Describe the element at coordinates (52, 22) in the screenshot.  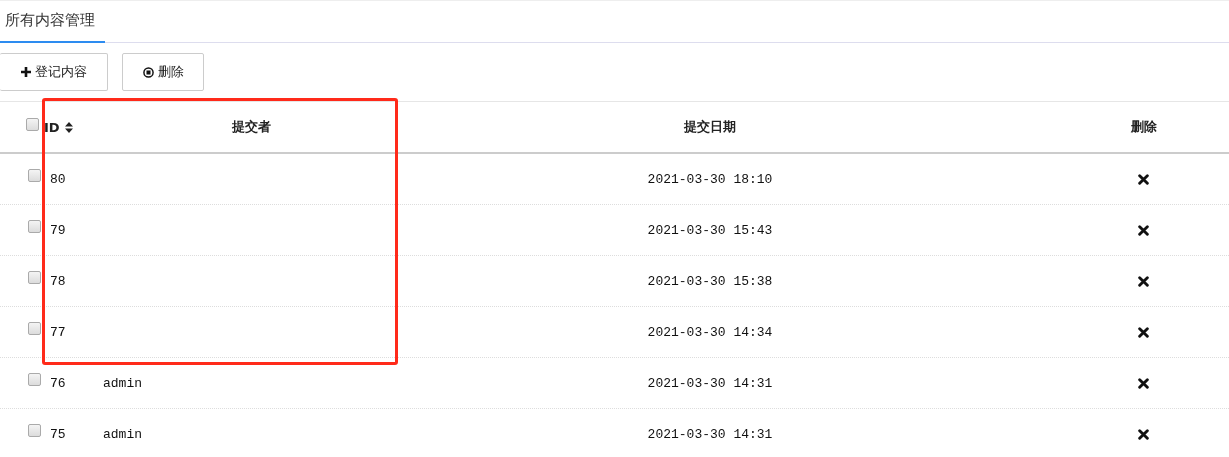
I see `tab: 所有内容管理` at that location.